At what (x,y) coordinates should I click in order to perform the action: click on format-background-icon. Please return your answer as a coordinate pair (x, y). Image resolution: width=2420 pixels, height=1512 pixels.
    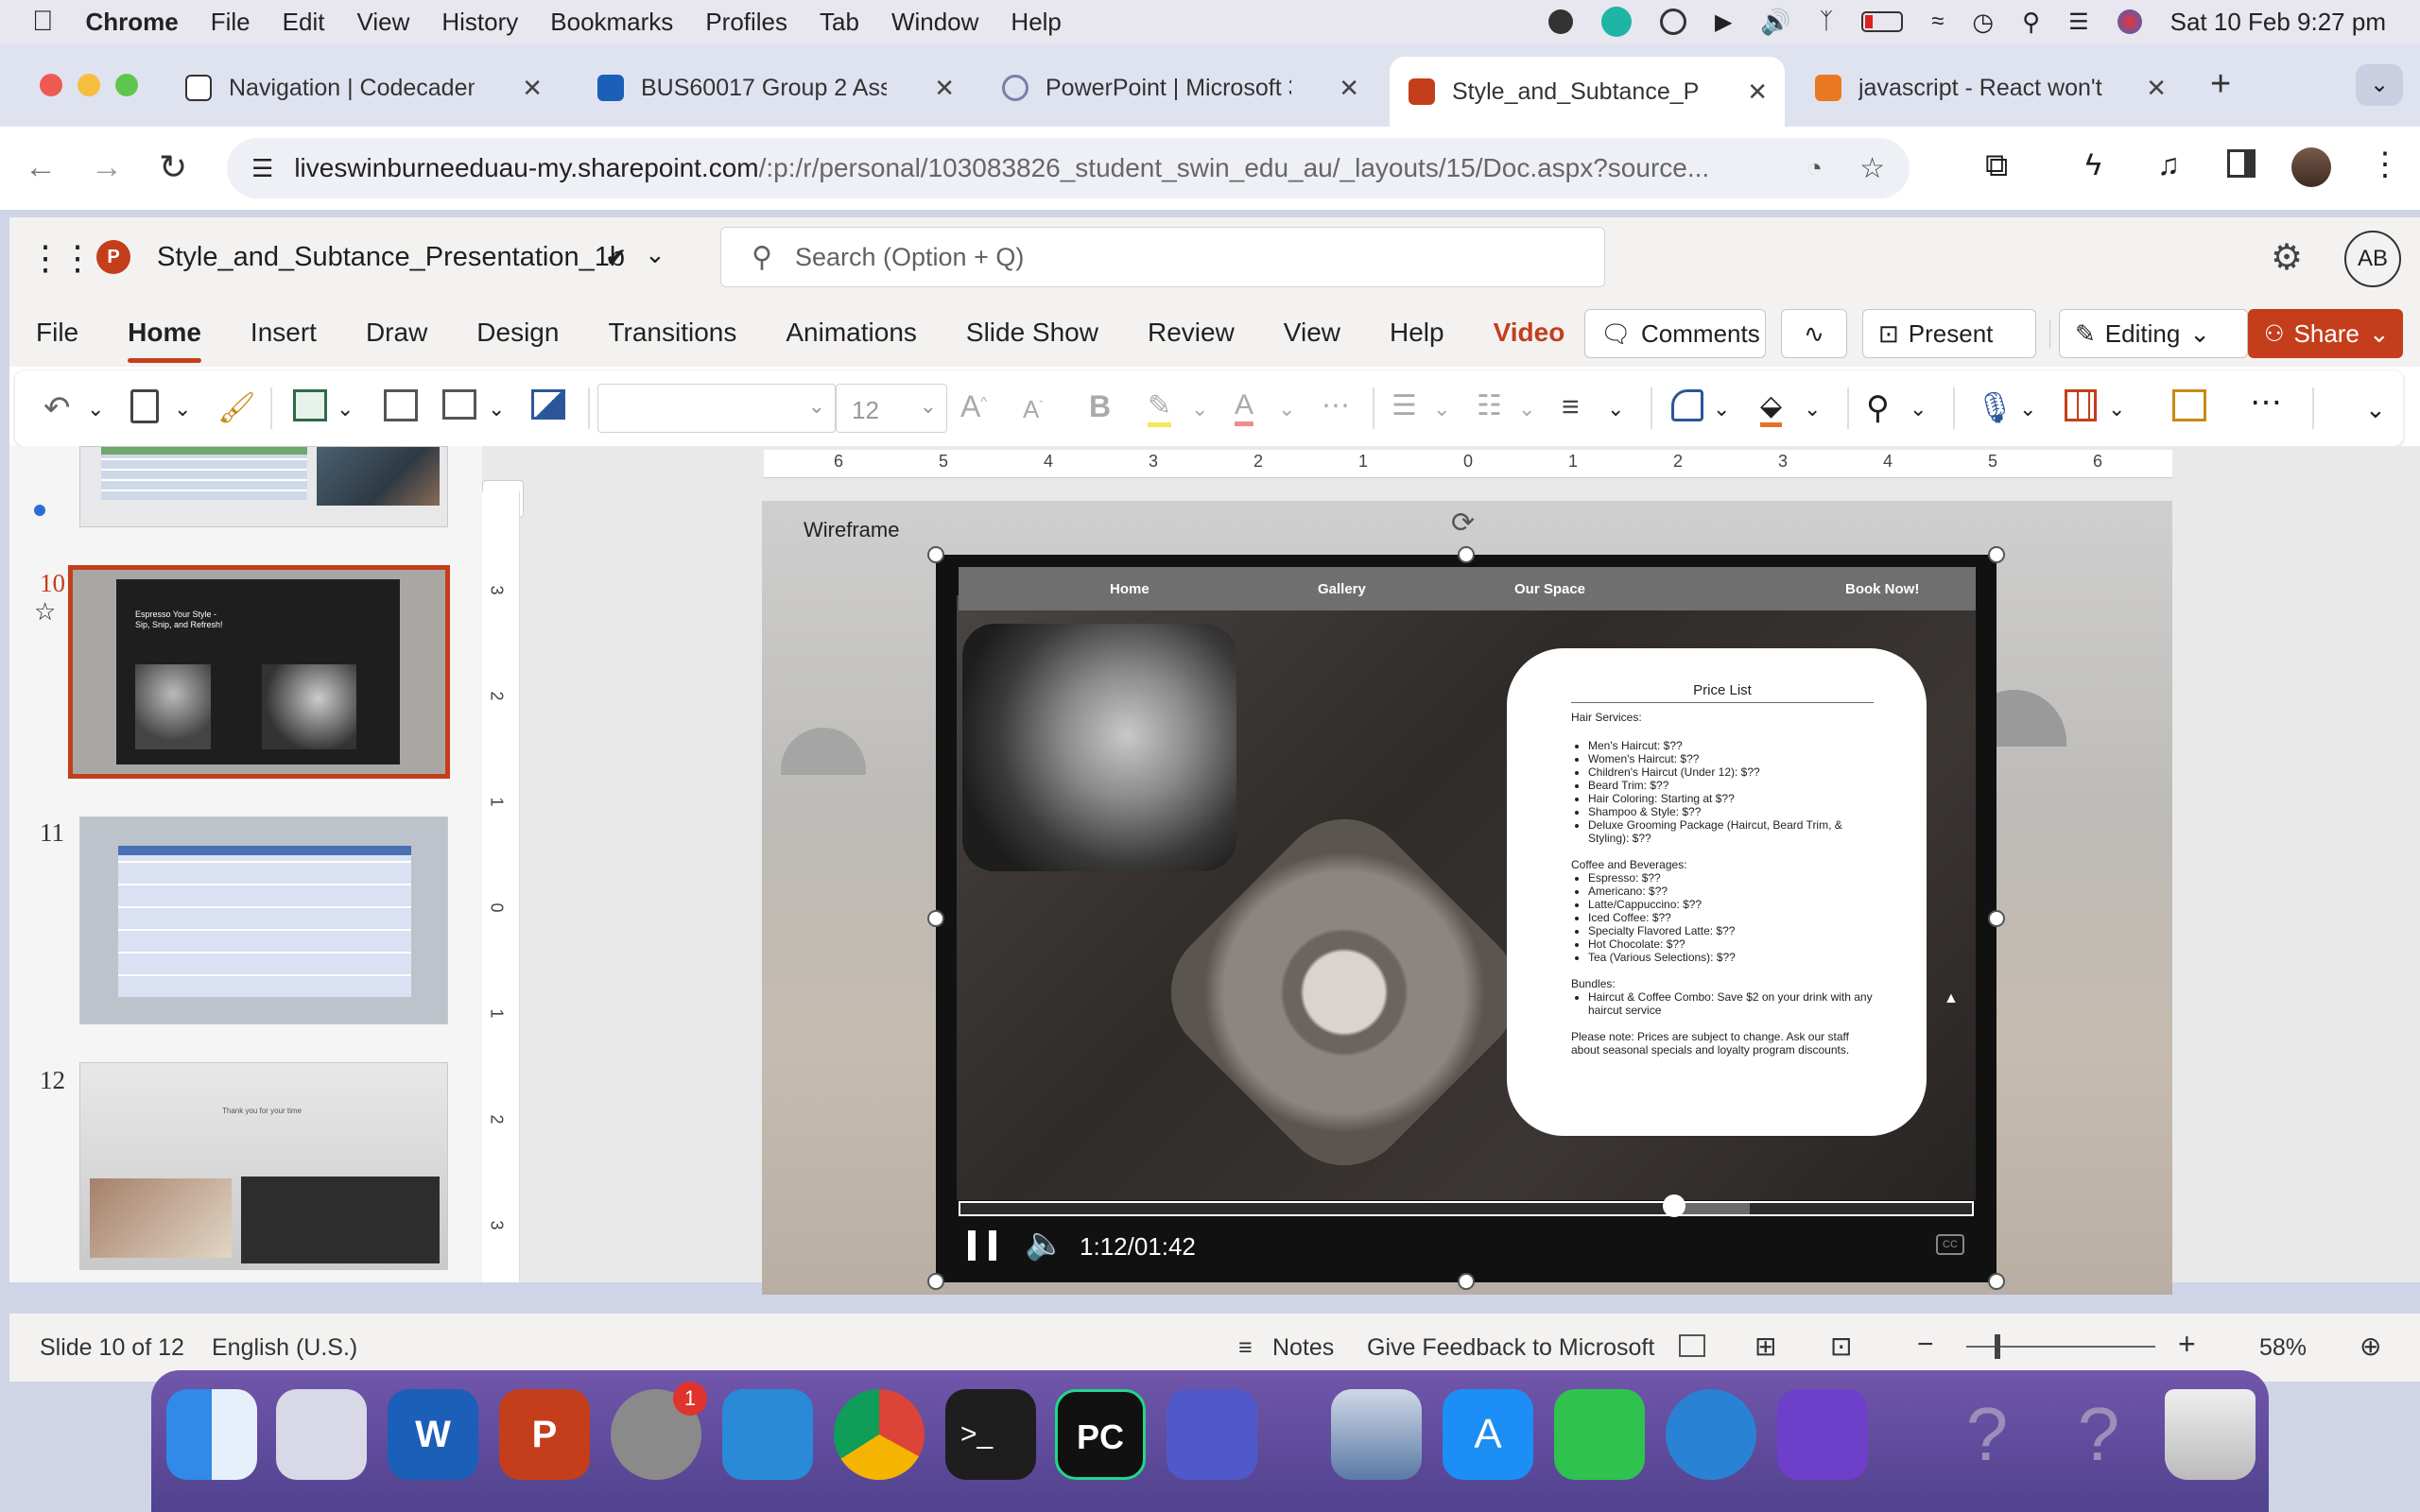
    Looking at the image, I should click on (548, 404).